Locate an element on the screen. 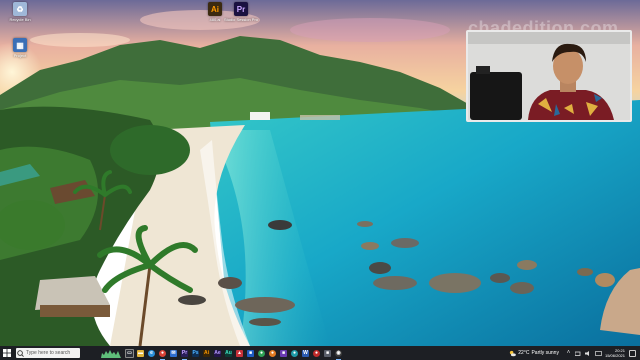 Image resolution: width=640 pixels, height=360 pixels. taskbar-app-red-2: ● is located at coordinates (316, 353).